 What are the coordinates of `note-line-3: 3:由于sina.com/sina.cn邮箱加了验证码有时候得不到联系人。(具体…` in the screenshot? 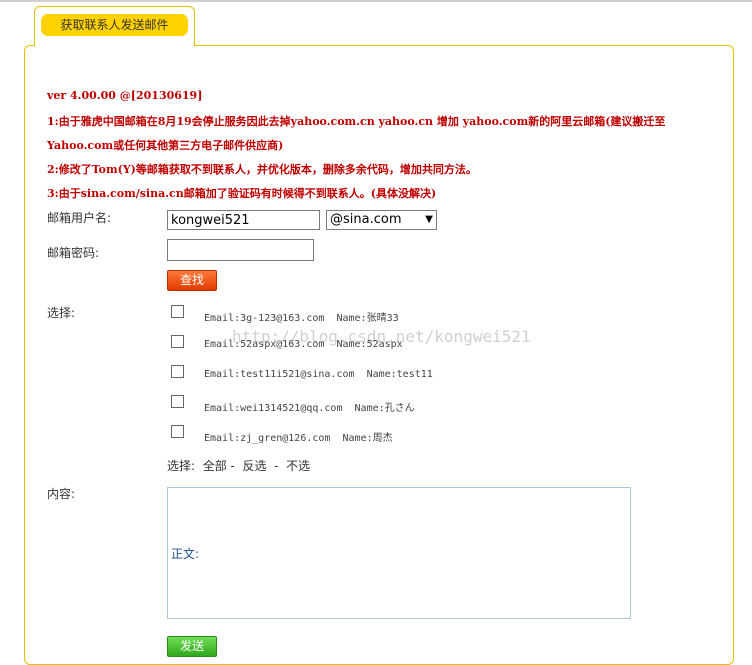 It's located at (242, 193).